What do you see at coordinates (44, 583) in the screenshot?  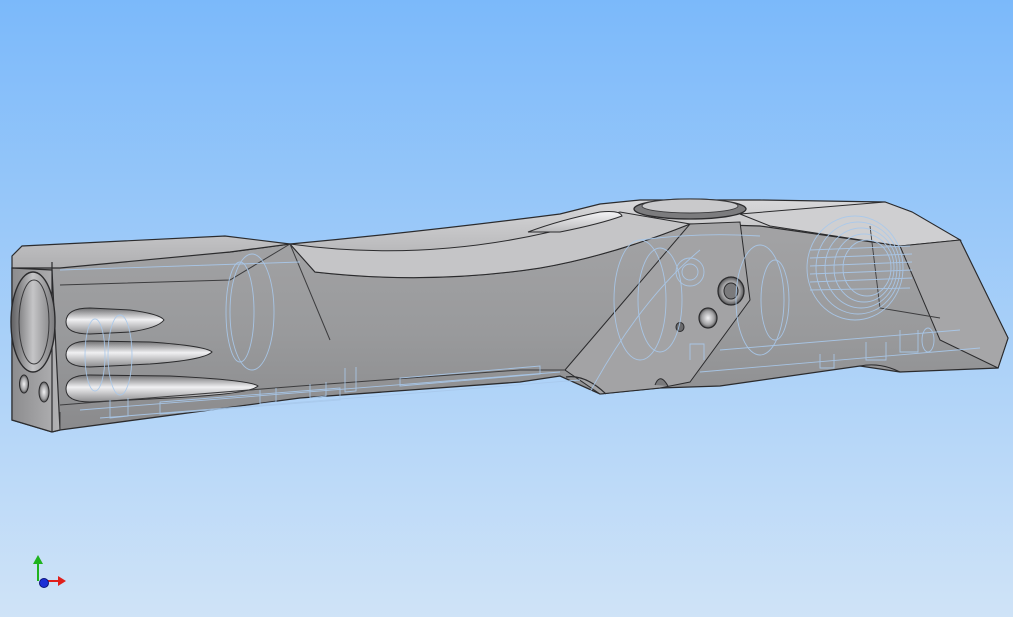 I see `triad-z-axis-dot-icon` at bounding box center [44, 583].